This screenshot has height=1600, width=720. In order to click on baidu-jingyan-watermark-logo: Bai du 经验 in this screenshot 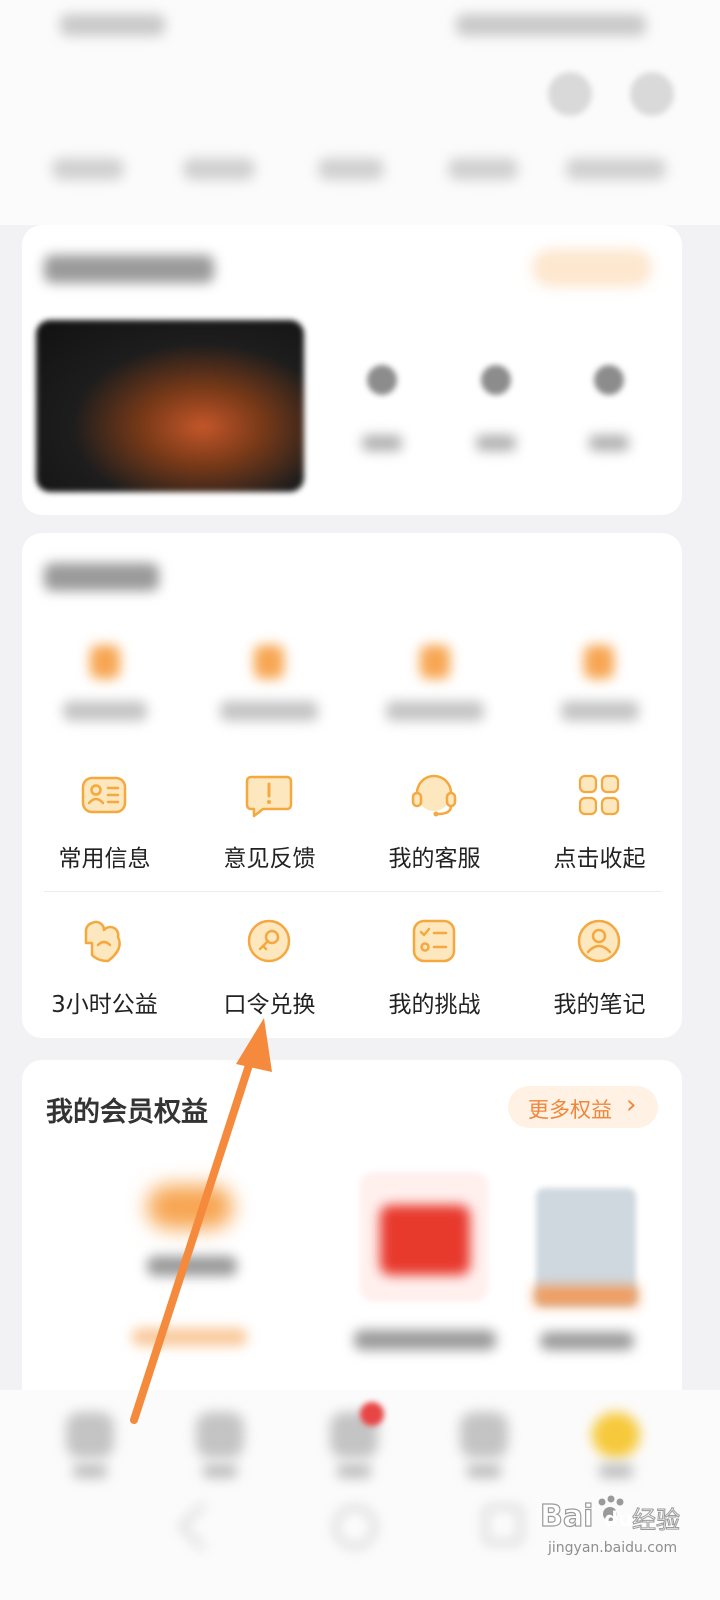, I will do `click(610, 1515)`.